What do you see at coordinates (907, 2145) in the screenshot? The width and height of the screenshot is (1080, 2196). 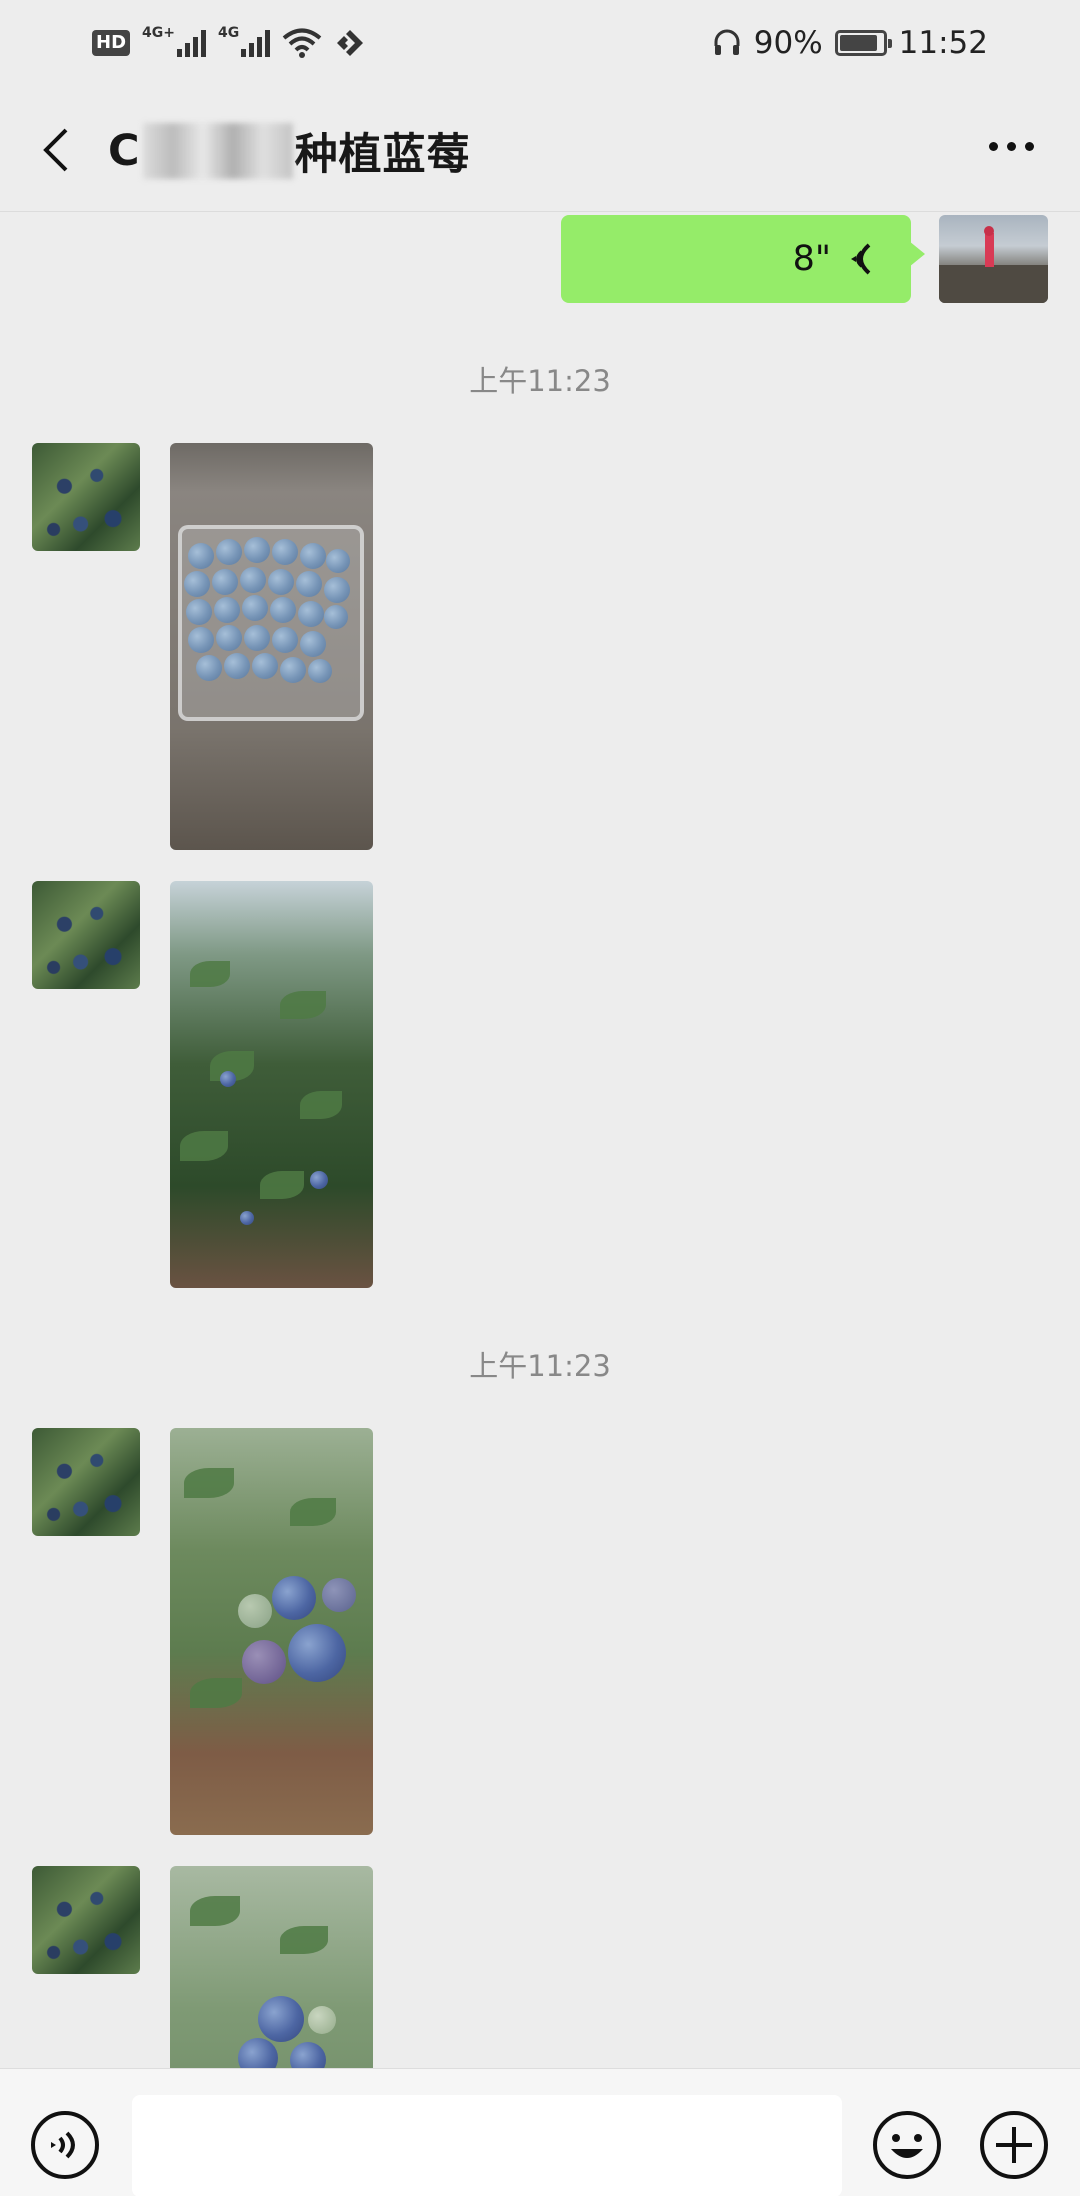 I see `emoji-icon` at bounding box center [907, 2145].